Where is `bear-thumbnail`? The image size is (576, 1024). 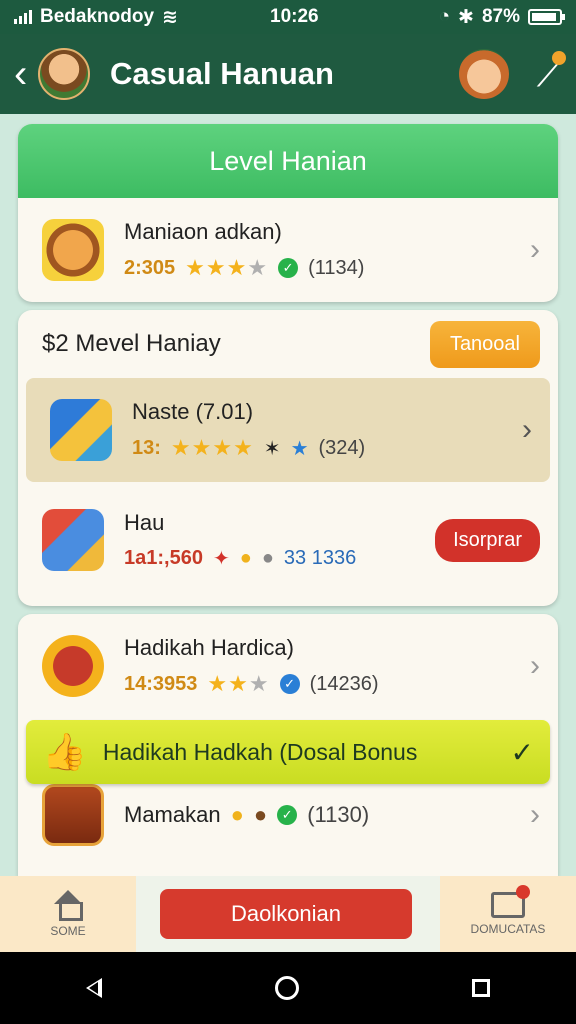 bear-thumbnail is located at coordinates (73, 250).